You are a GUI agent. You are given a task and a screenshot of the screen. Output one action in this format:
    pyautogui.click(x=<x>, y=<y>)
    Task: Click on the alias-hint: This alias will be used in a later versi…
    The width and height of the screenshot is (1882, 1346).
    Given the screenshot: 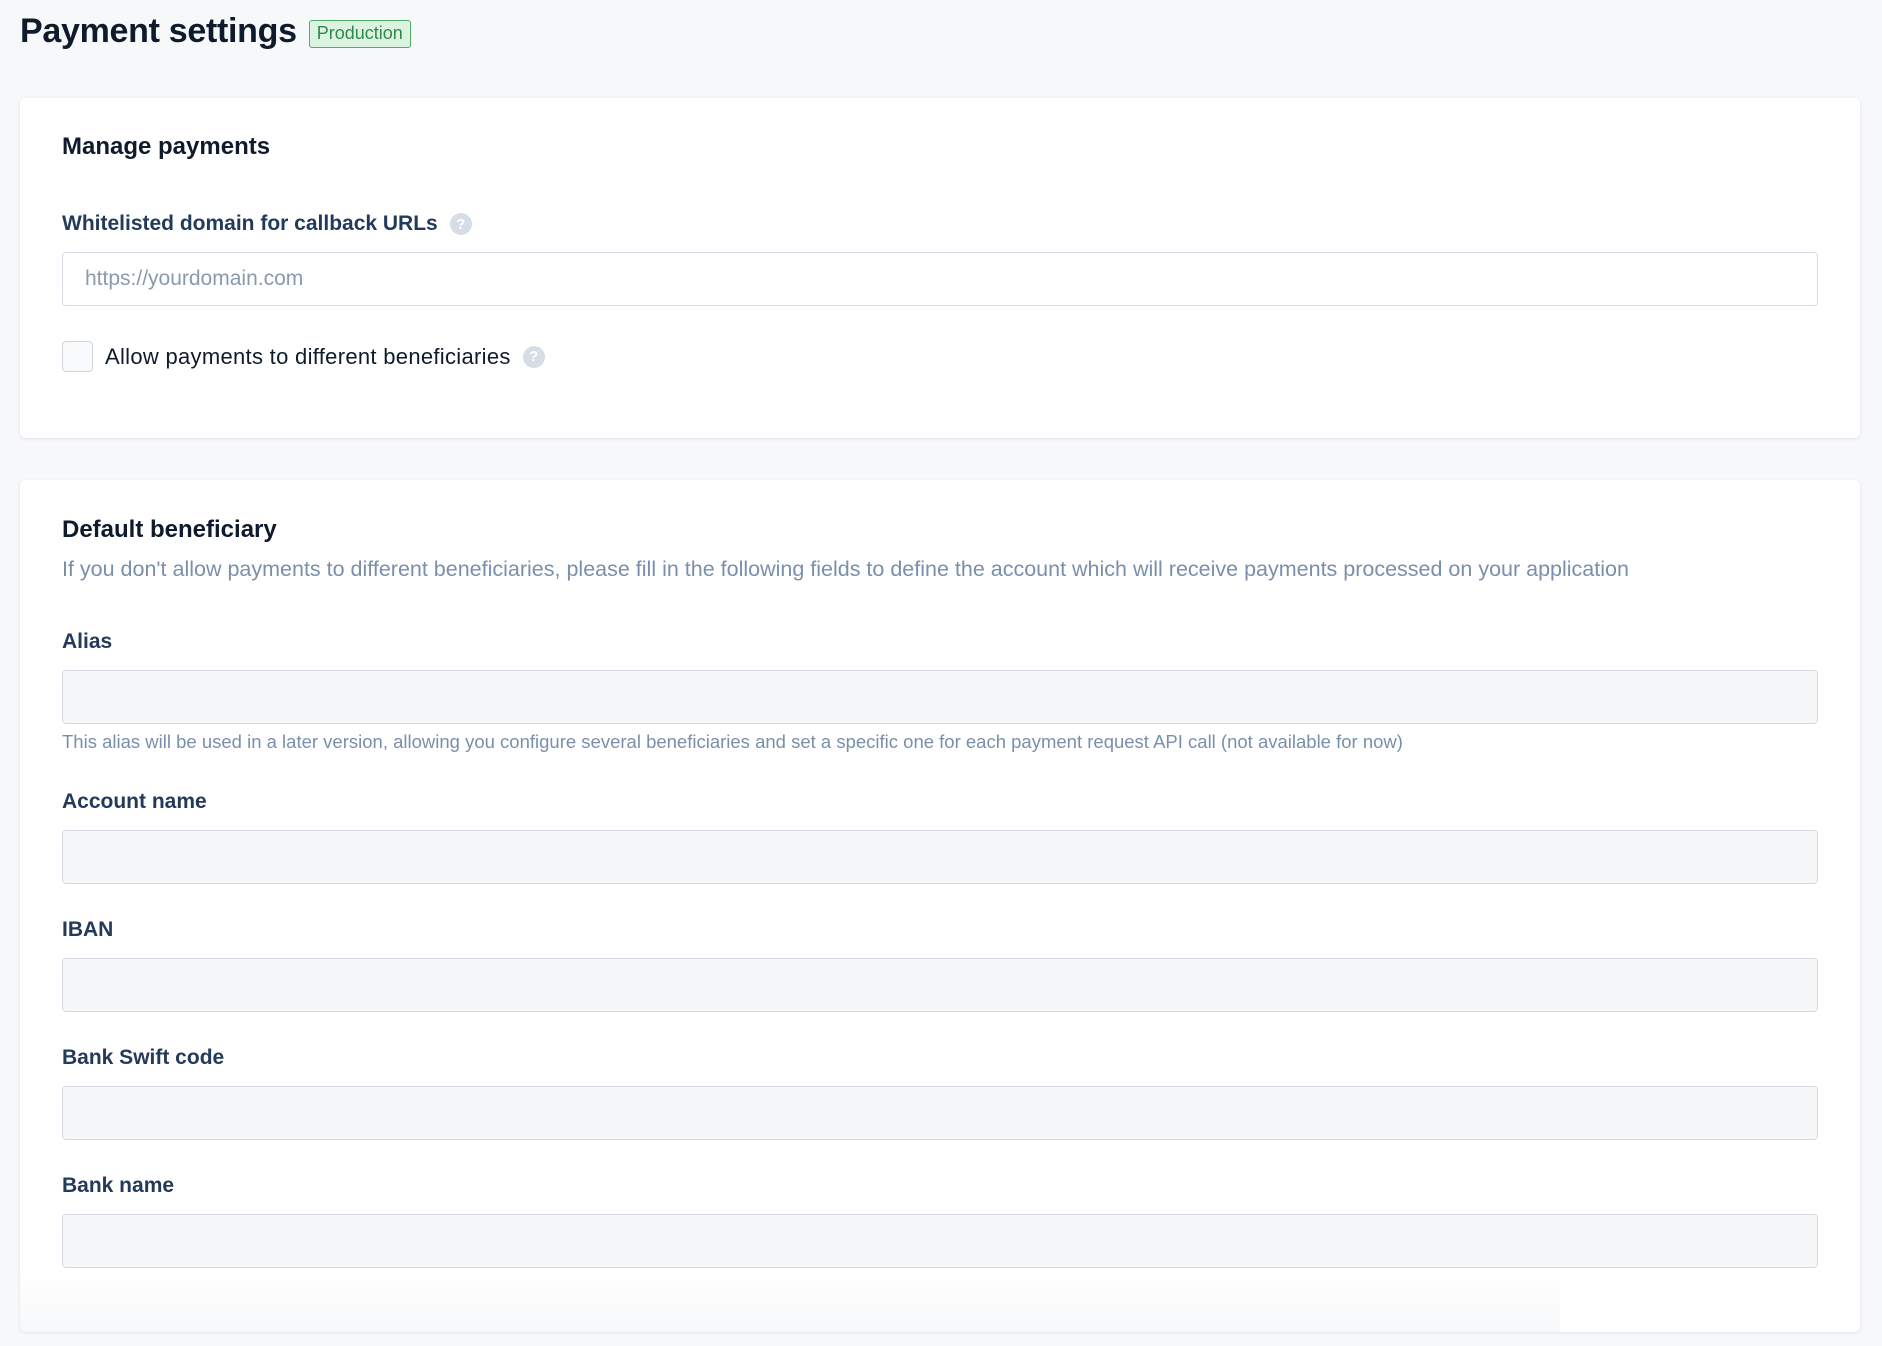 What is the action you would take?
    pyautogui.click(x=732, y=741)
    